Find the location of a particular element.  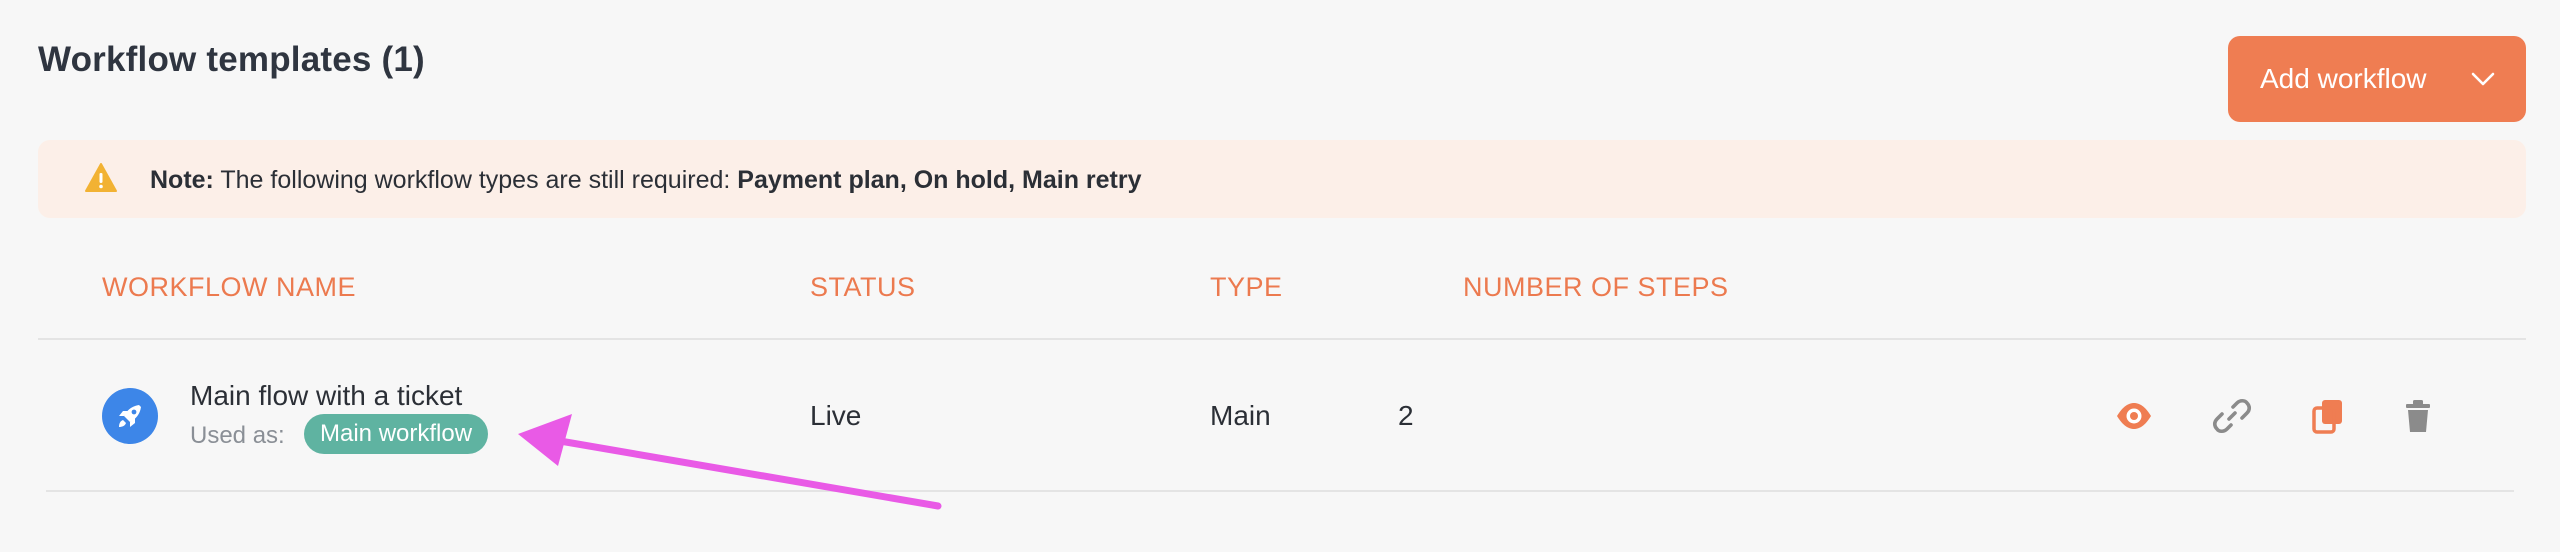

add-workflow-button: Add workflow is located at coordinates (2377, 79).